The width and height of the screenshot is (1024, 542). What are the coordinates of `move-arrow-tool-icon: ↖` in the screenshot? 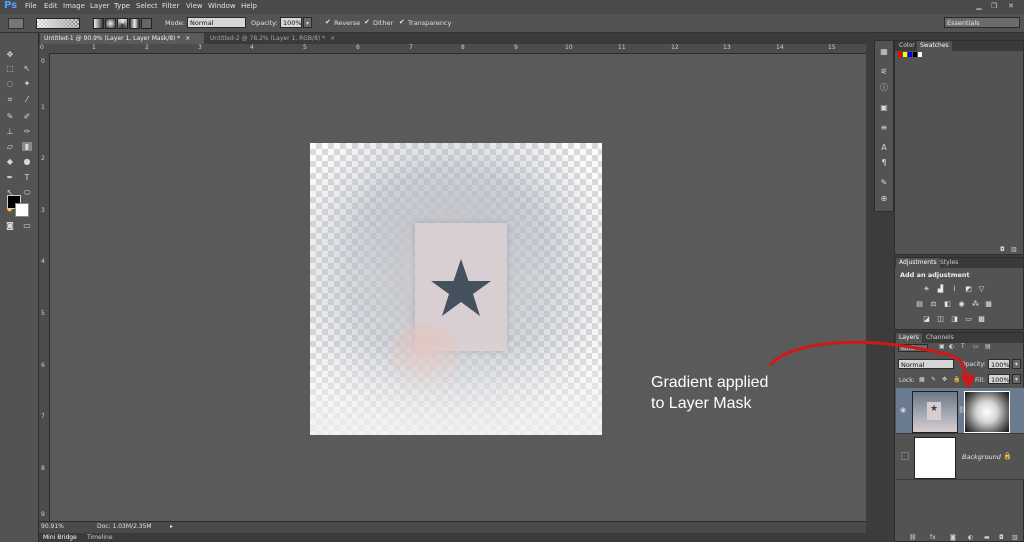 It's located at (27, 68).